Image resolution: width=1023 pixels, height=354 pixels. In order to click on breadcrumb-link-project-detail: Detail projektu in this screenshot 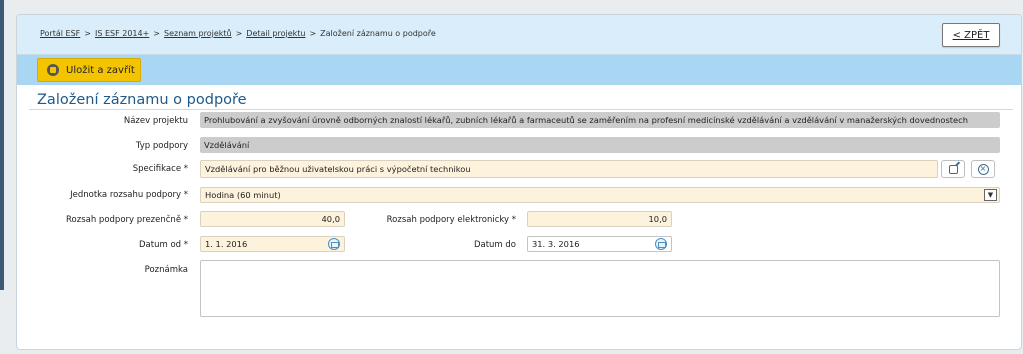, I will do `click(275, 33)`.